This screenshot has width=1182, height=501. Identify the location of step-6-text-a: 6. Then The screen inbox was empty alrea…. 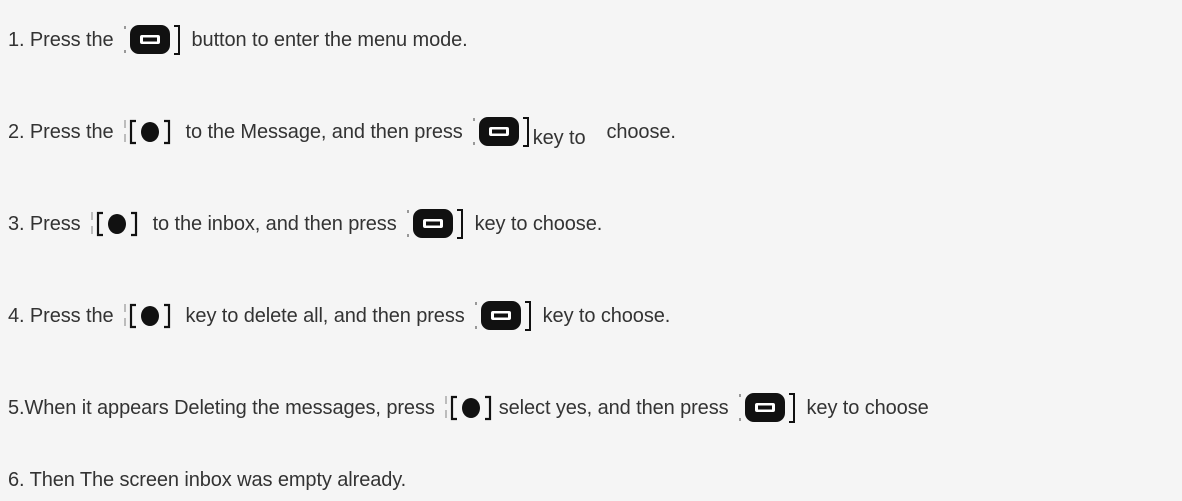
(207, 479).